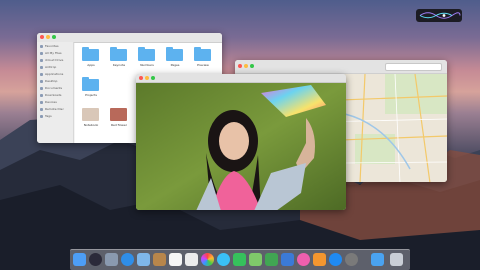  Describe the element at coordinates (41, 109) in the screenshot. I see `disc-icon` at that location.